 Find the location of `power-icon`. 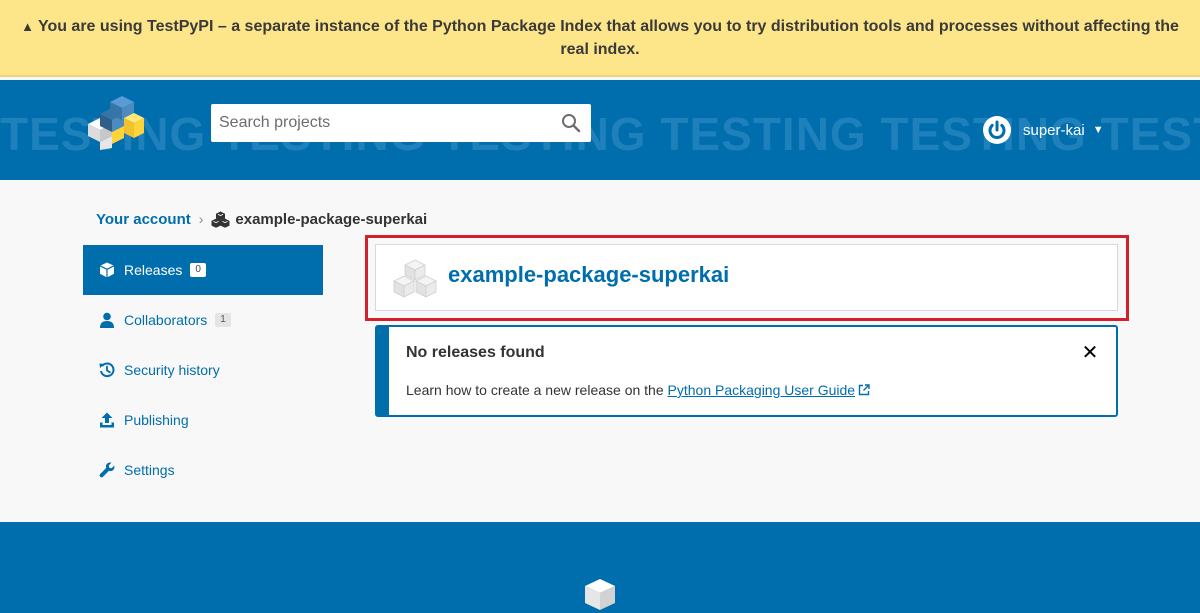

power-icon is located at coordinates (997, 130).